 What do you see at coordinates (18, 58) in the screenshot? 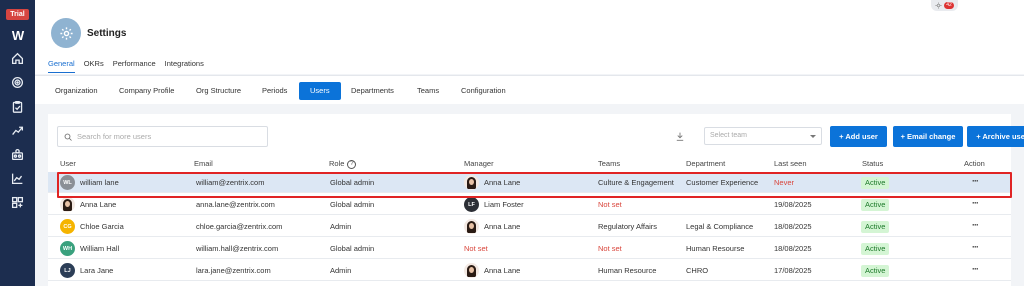
I see `home-icon` at bounding box center [18, 58].